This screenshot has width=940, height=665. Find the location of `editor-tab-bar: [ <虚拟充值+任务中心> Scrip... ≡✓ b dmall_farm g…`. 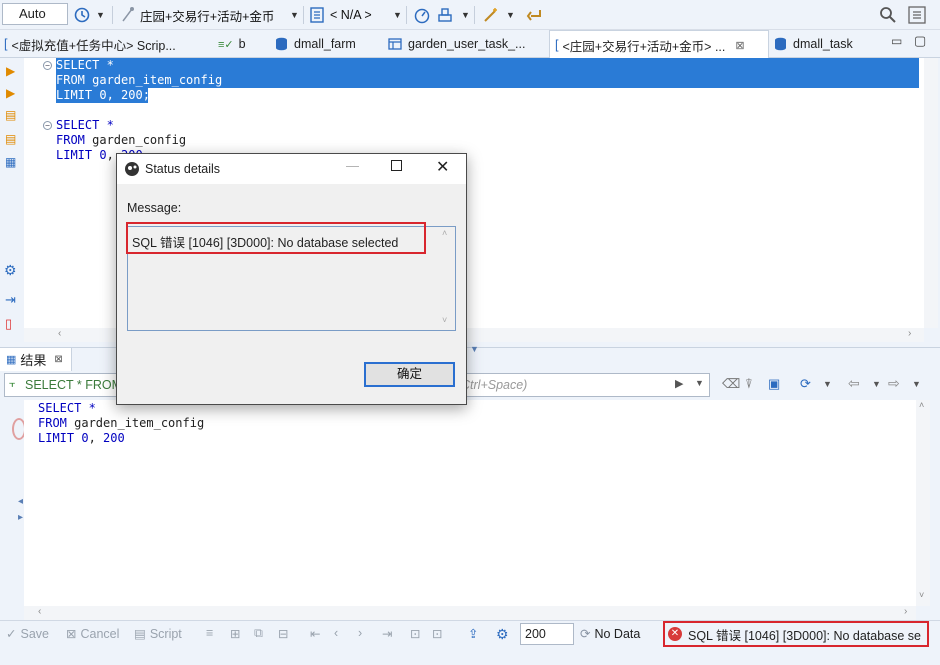

editor-tab-bar: [ <虚拟充值+任务中心> Scrip... ≡✓ b dmall_farm g… is located at coordinates (470, 44).